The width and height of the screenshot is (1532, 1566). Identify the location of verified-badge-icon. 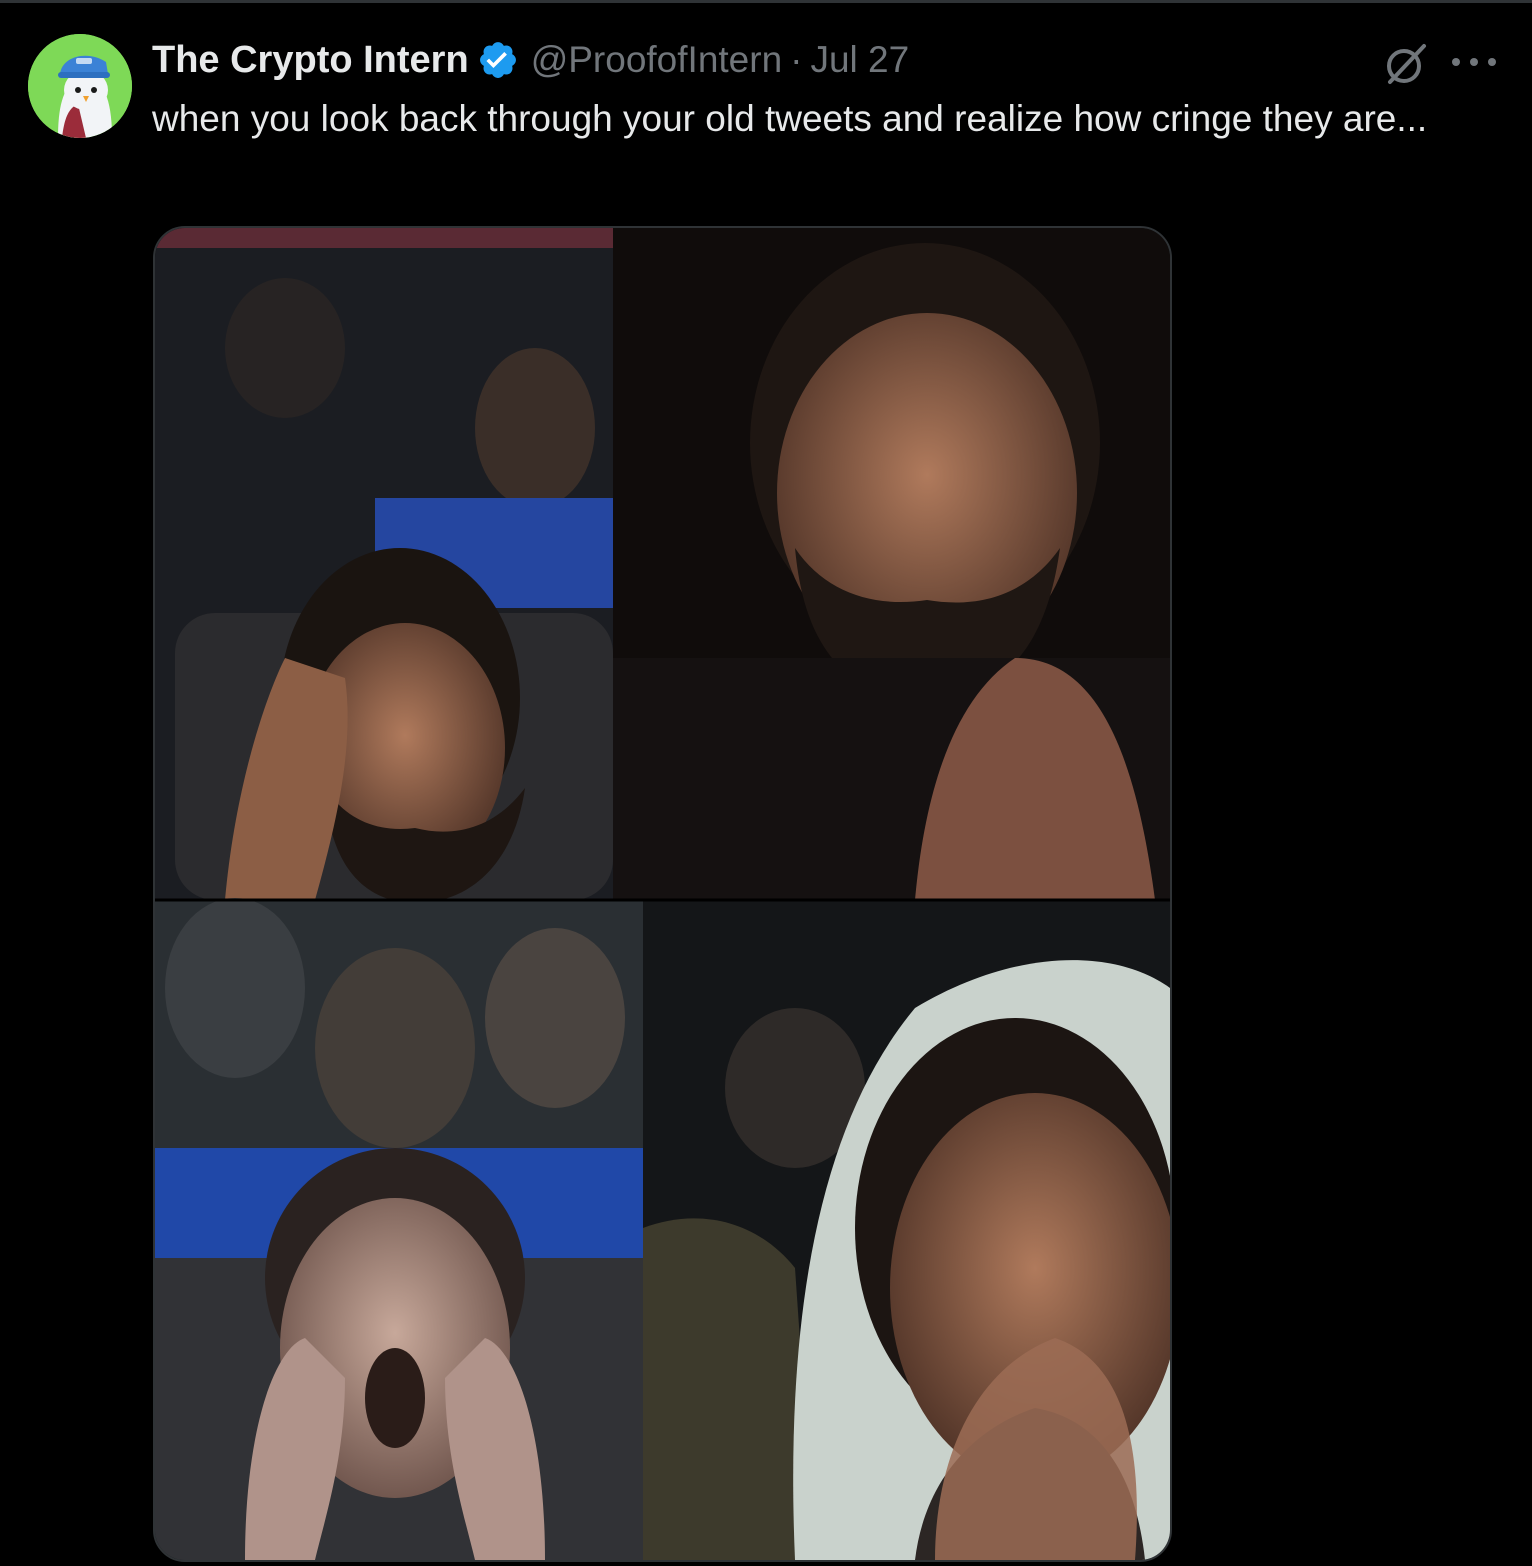
(498, 60).